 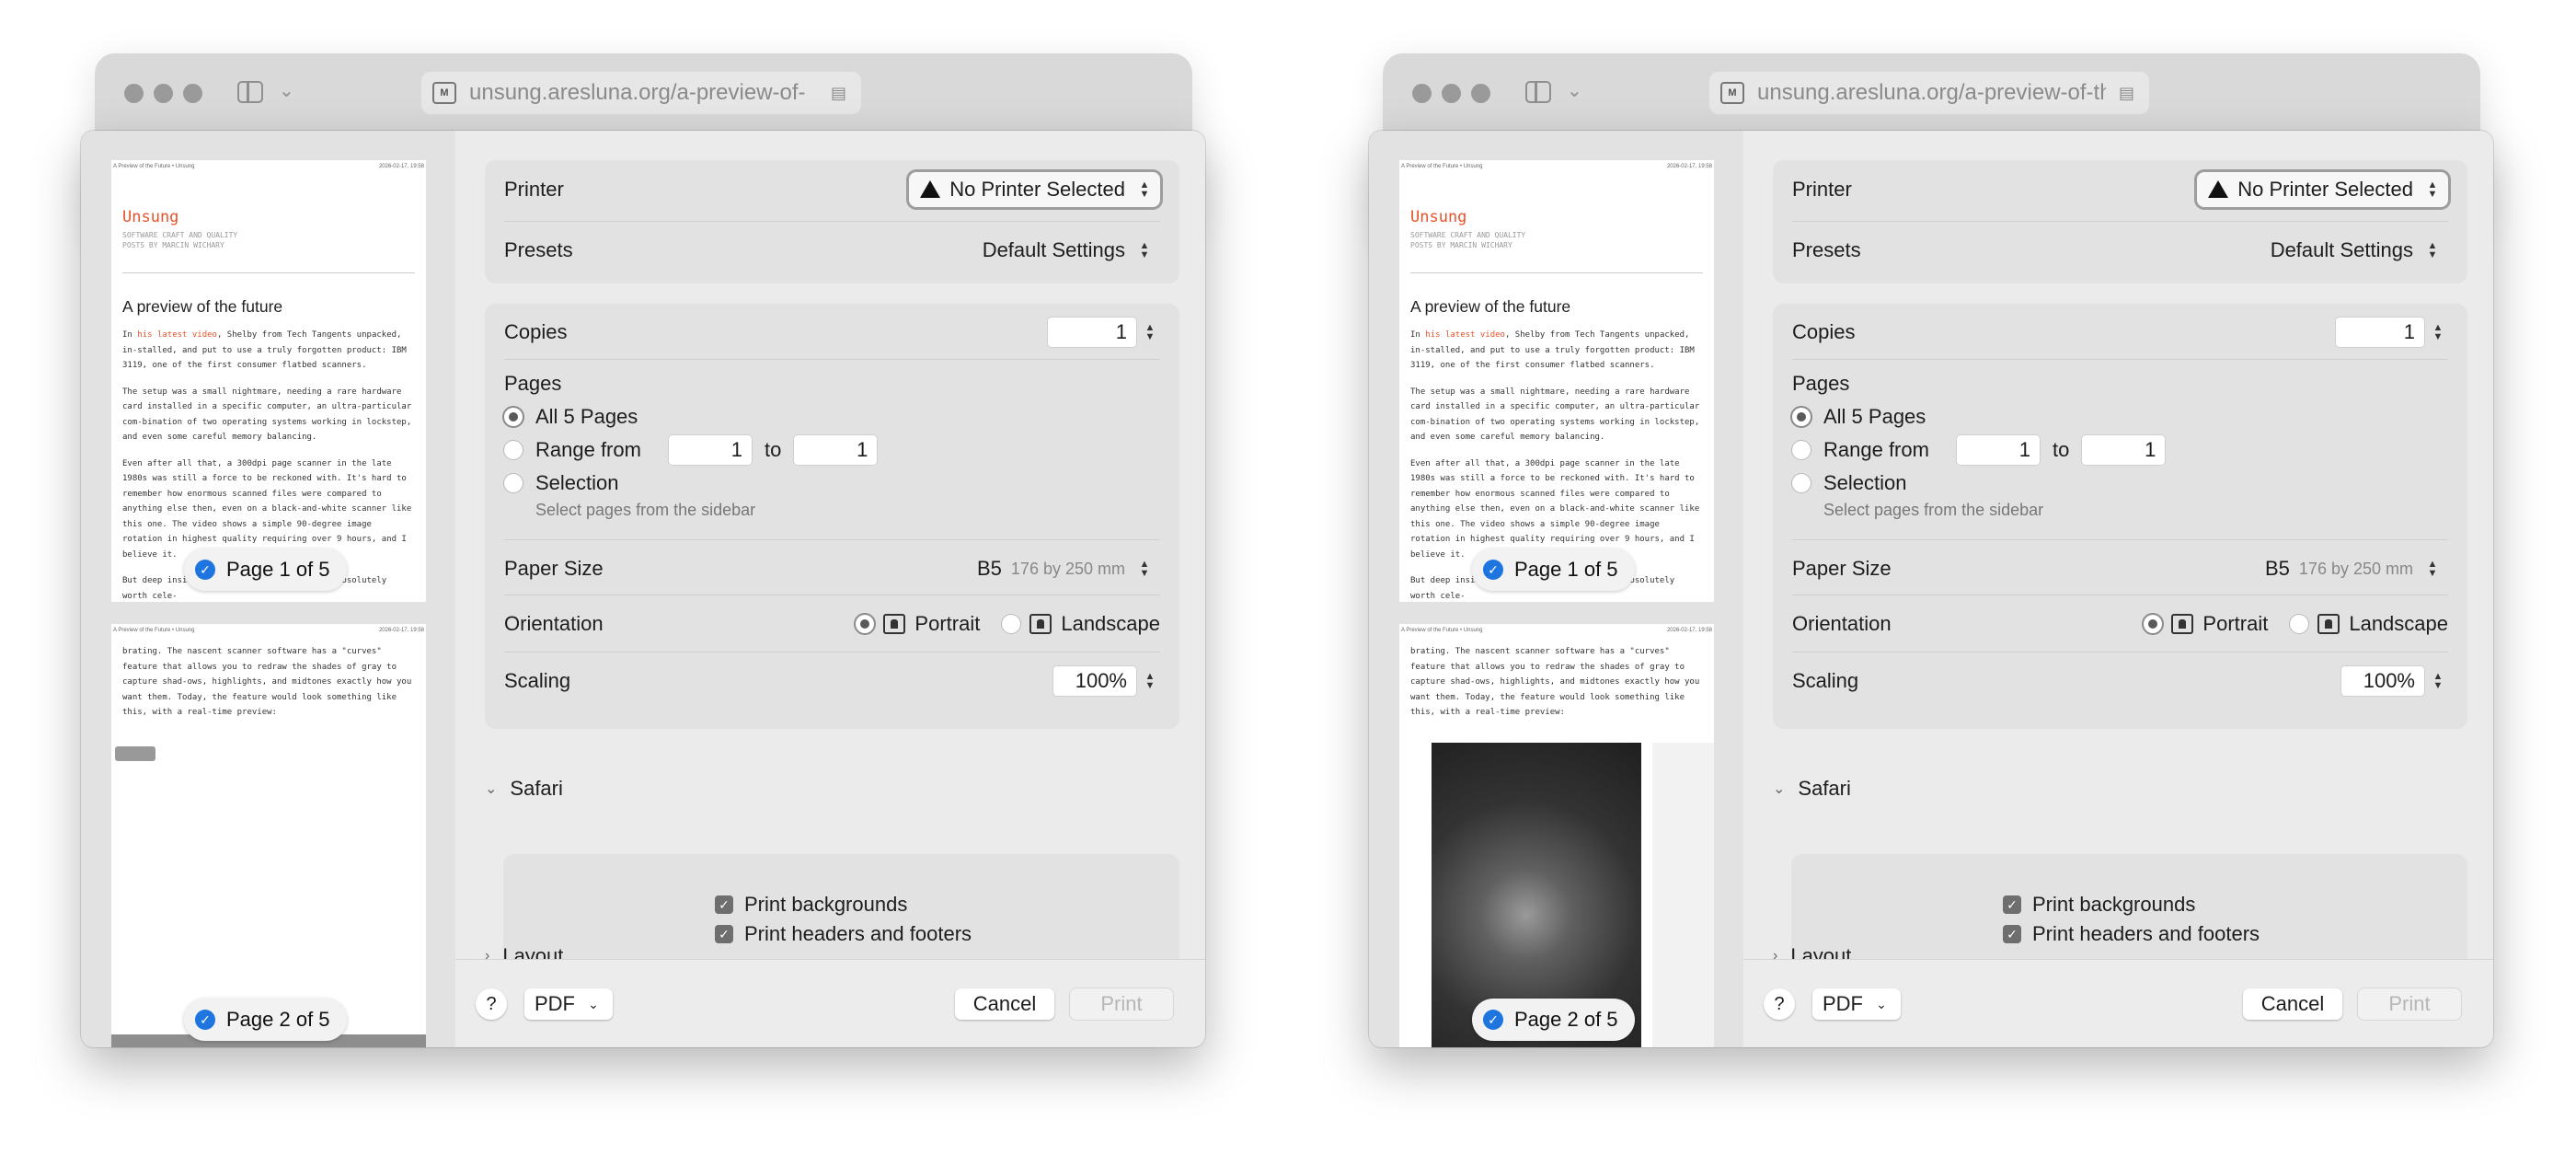 What do you see at coordinates (154, 166) in the screenshot?
I see `page-header-left: A Preview of the Future • Unsung` at bounding box center [154, 166].